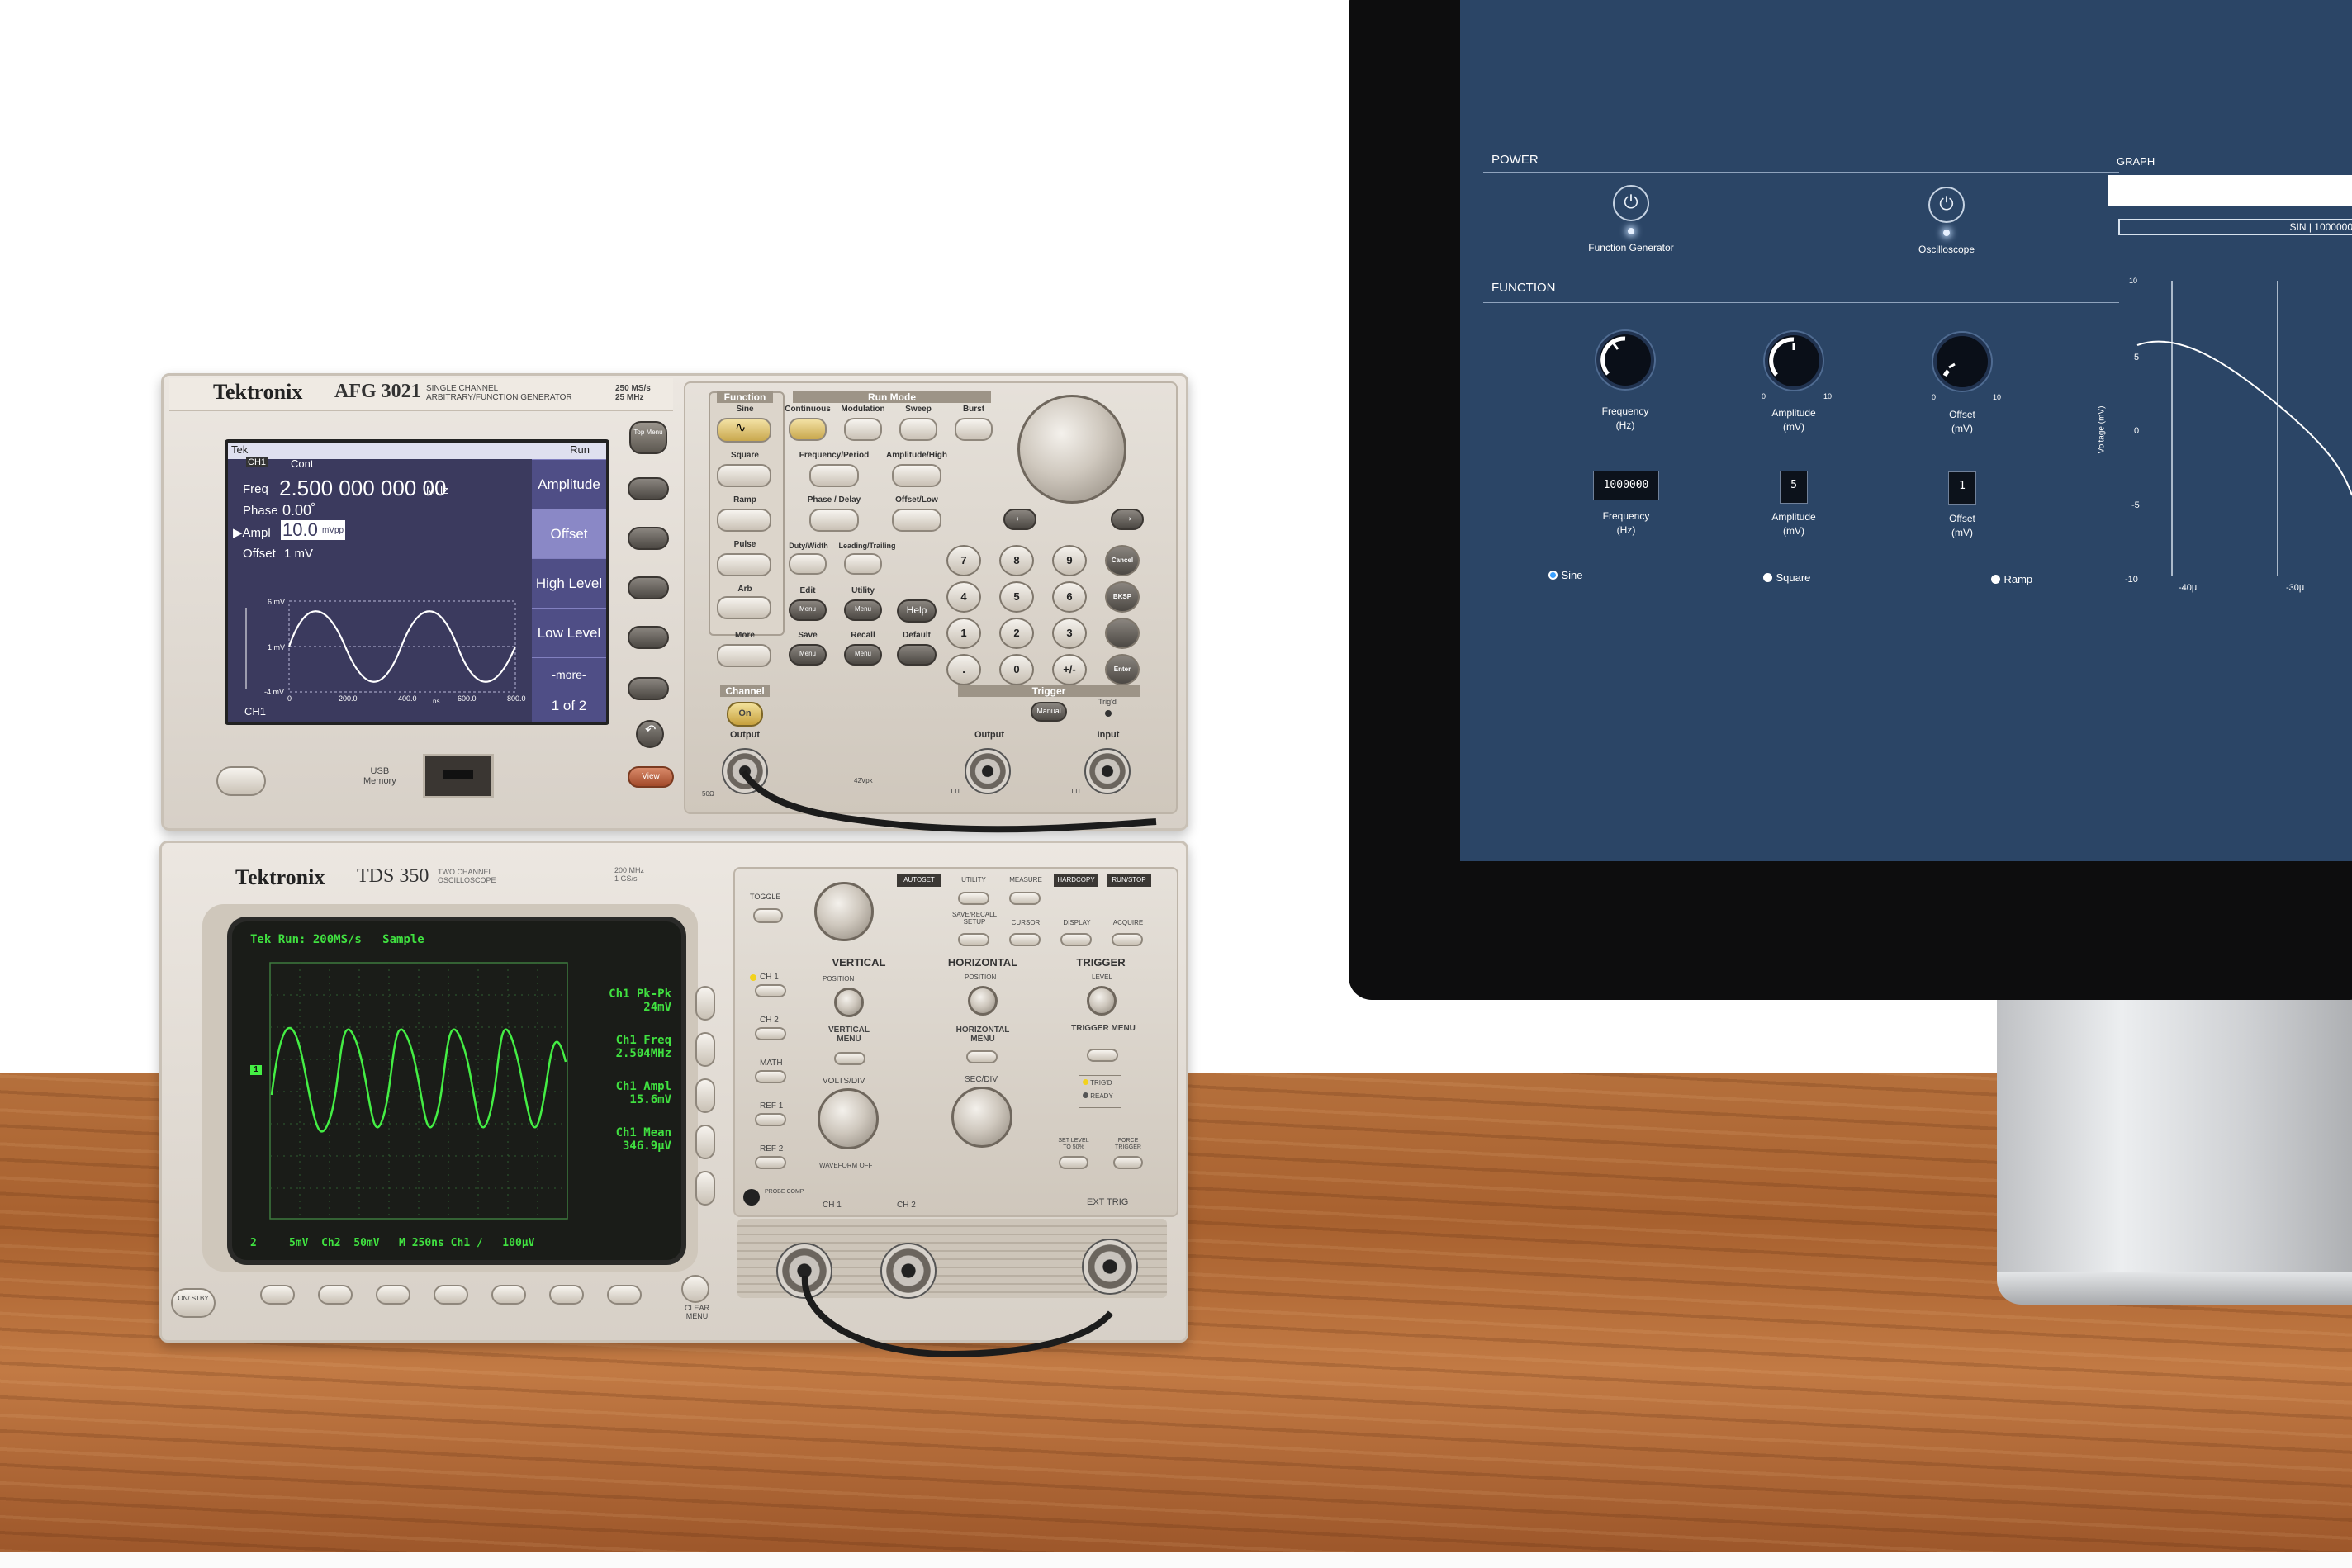 The width and height of the screenshot is (2352, 1568). I want to click on func-ramp-button, so click(744, 520).